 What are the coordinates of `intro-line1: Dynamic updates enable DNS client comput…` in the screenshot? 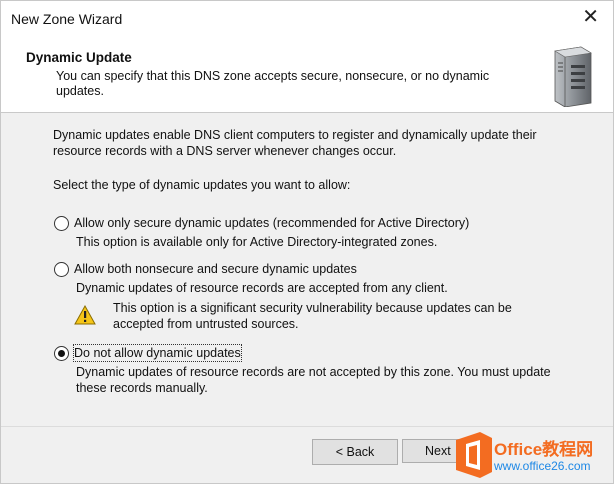 It's located at (295, 135).